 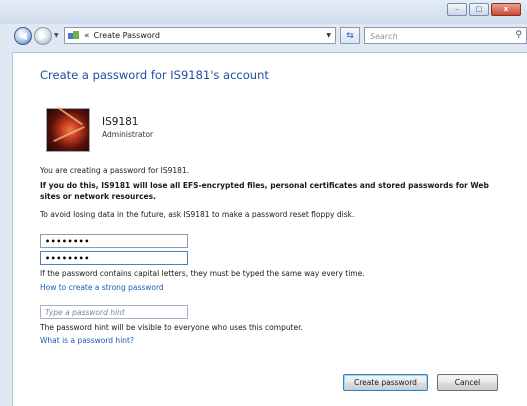 I want to click on page-title: Create a password for IS9181's account, so click(x=154, y=75).